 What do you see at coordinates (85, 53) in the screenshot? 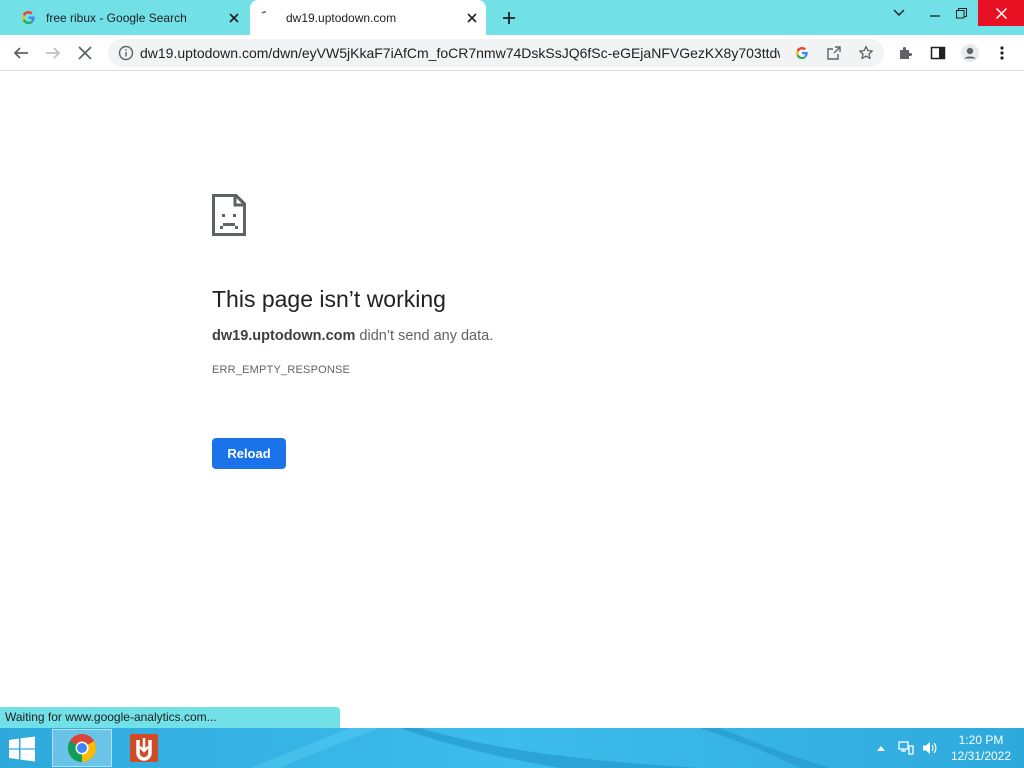
I see `stop-loading-button` at bounding box center [85, 53].